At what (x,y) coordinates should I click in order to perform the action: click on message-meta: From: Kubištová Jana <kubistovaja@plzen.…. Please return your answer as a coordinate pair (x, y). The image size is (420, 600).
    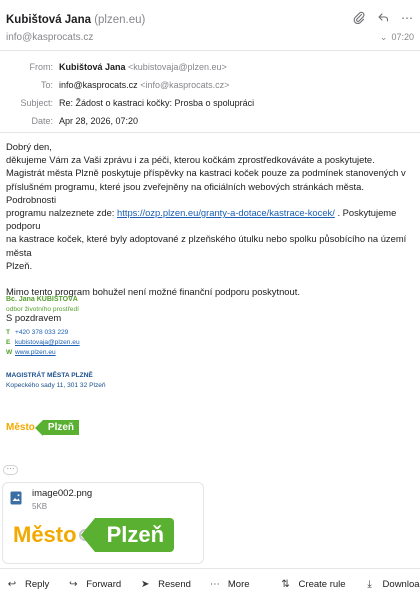
    Looking at the image, I should click on (210, 94).